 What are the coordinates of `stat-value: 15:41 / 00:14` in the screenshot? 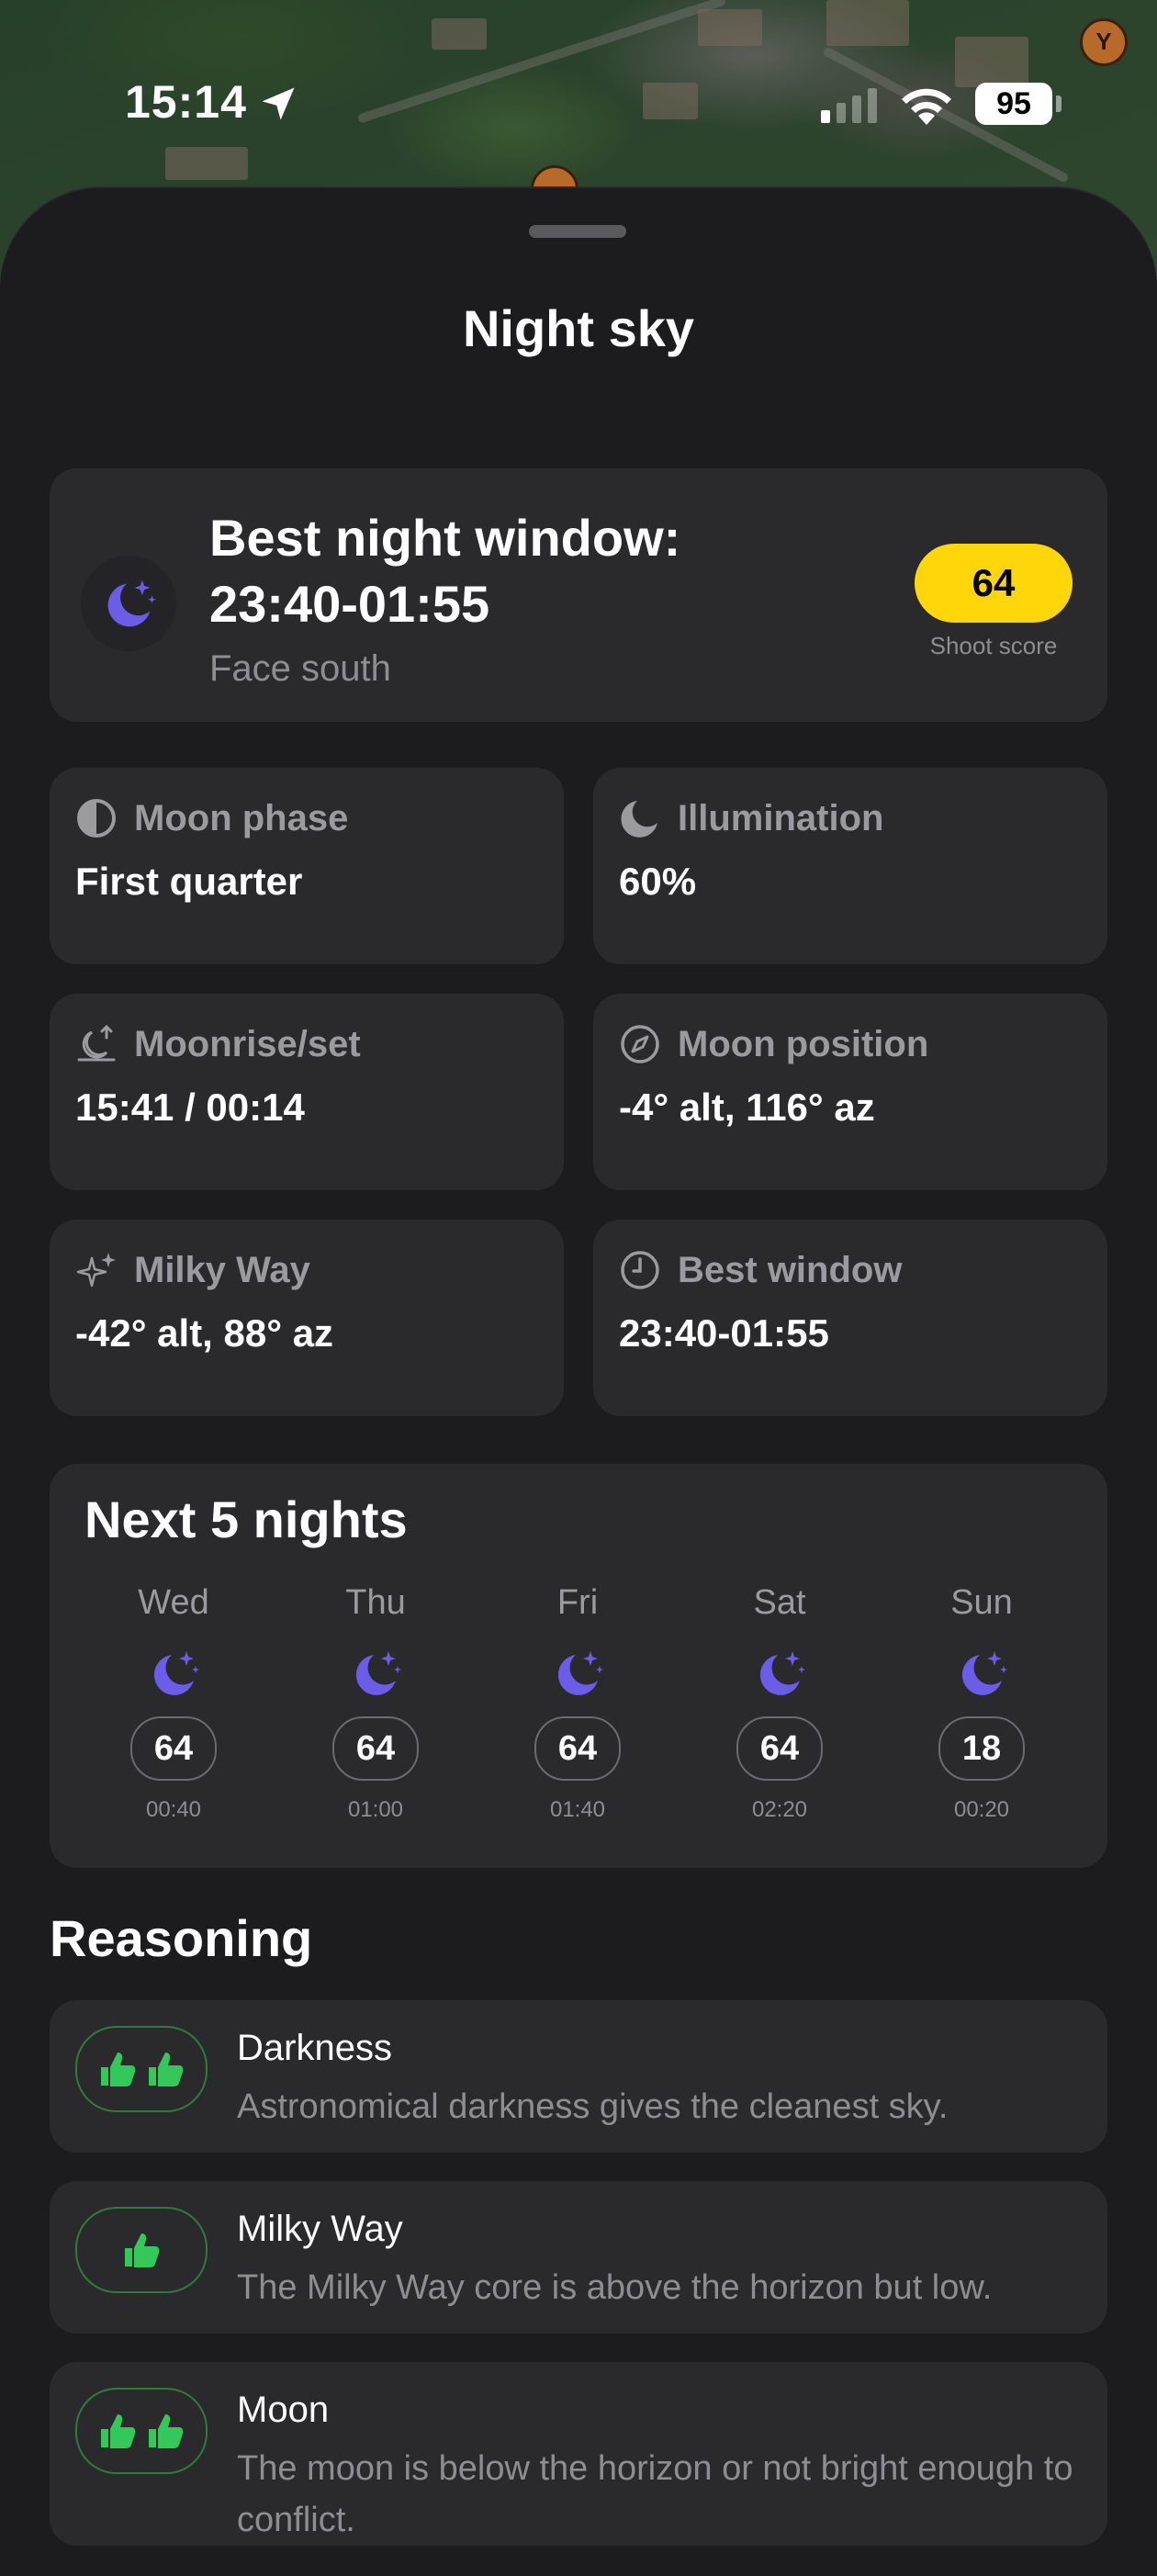 It's located at (190, 1107).